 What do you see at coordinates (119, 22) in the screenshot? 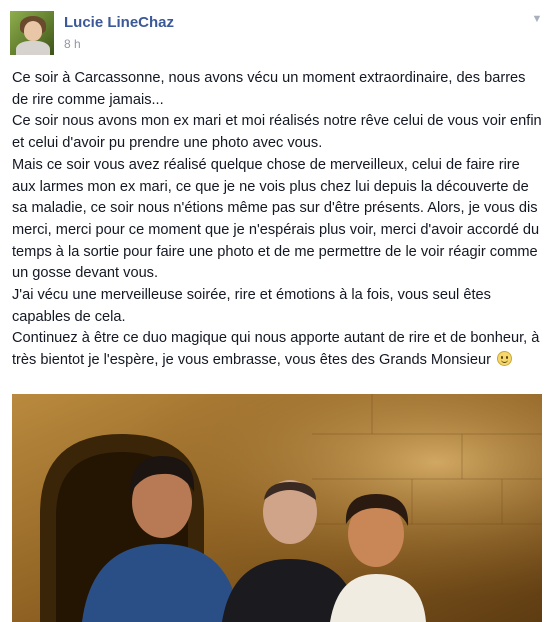
I see `author-name-link: Lucie LineChaz` at bounding box center [119, 22].